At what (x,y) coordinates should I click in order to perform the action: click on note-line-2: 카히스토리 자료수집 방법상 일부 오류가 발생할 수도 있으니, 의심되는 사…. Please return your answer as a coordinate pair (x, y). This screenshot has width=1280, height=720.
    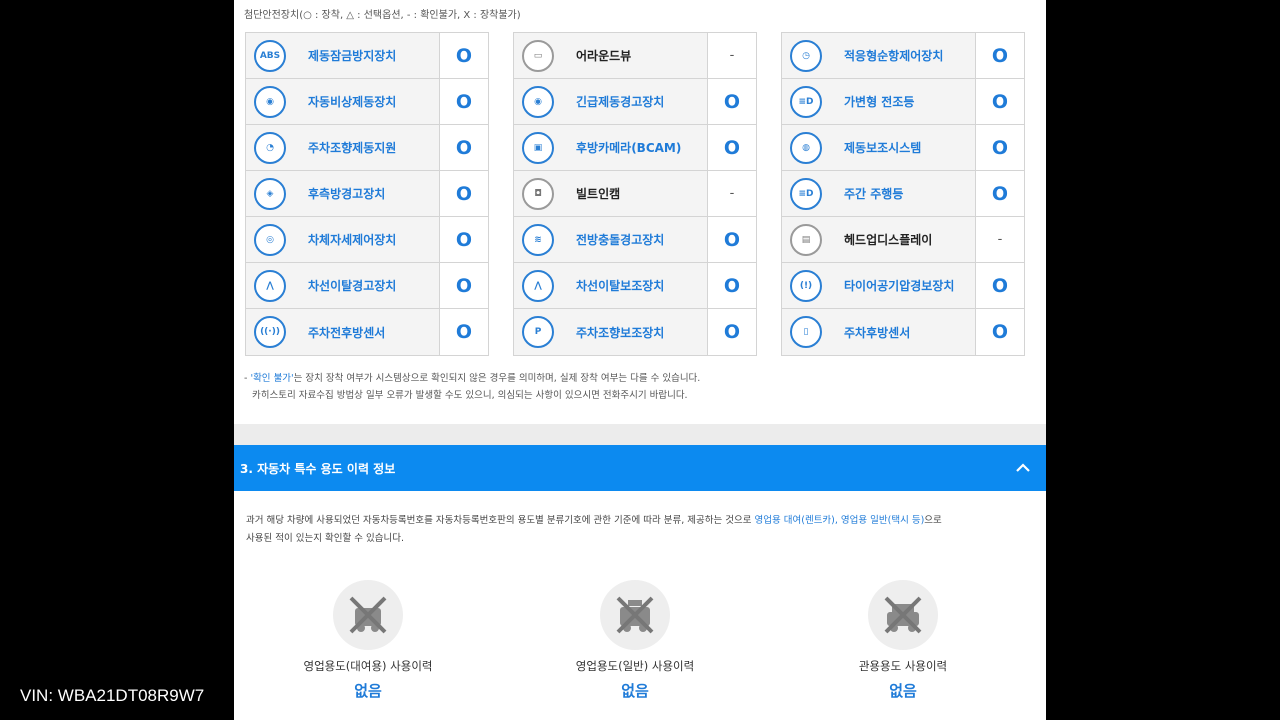
    Looking at the image, I should click on (470, 395).